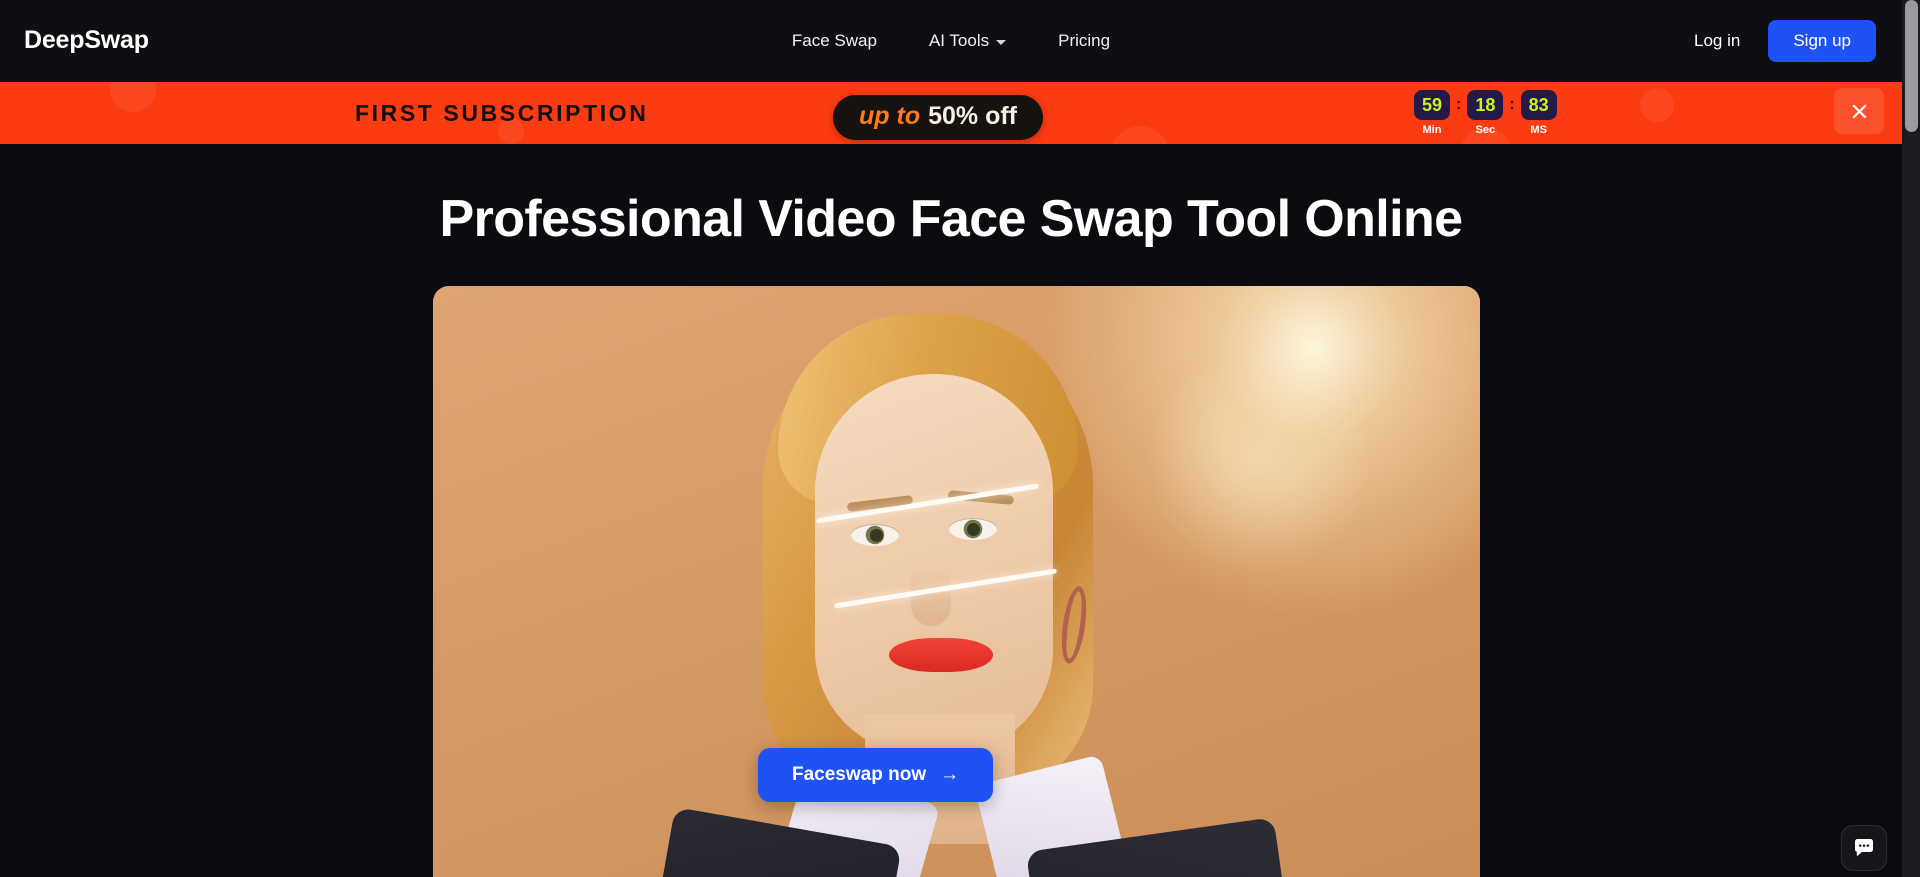 Image resolution: width=1920 pixels, height=877 pixels. Describe the element at coordinates (1717, 41) in the screenshot. I see `login-link: Log in` at that location.